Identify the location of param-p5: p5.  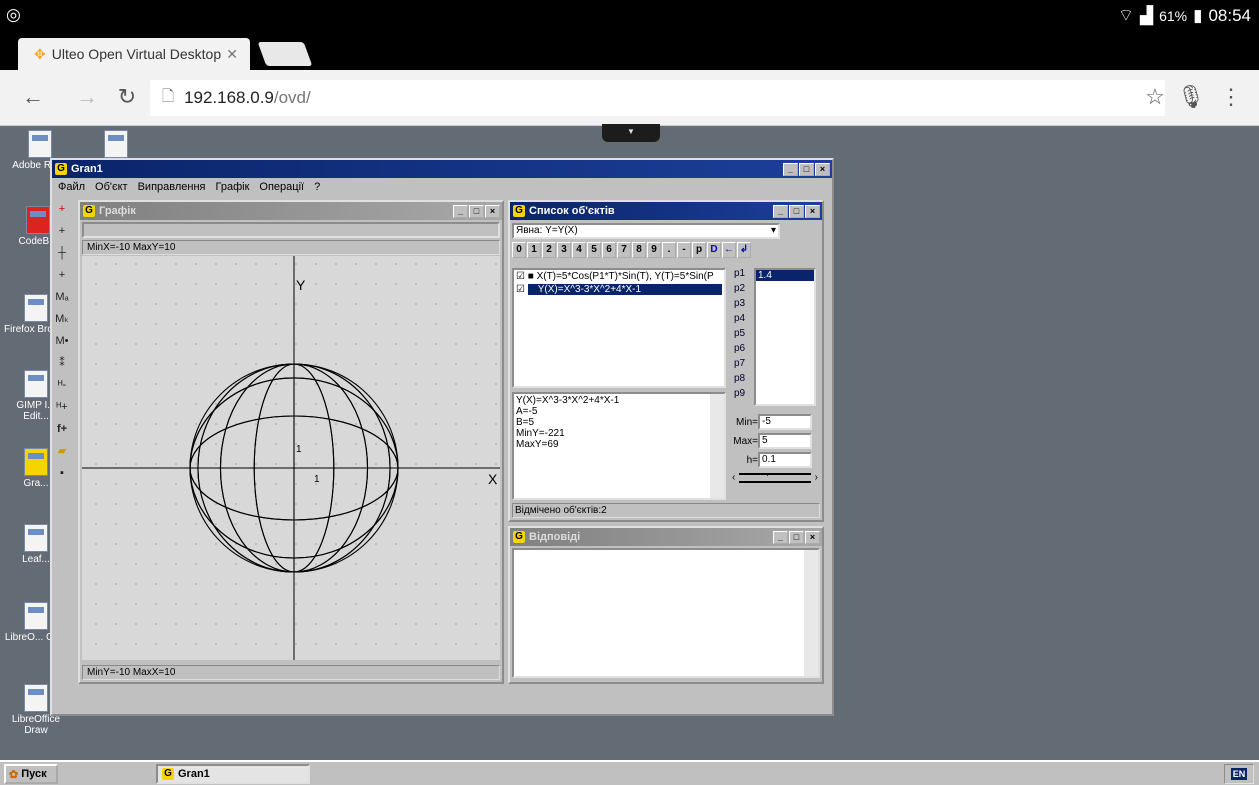
(742, 335).